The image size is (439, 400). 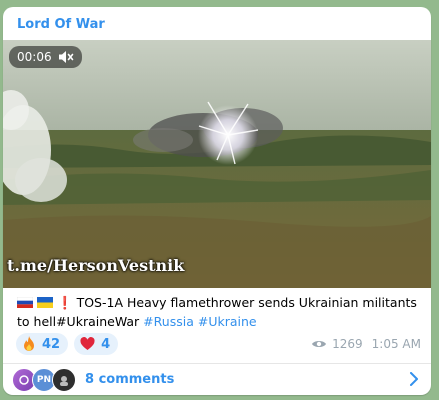 I want to click on commenter-avatars: PN, so click(x=45, y=379).